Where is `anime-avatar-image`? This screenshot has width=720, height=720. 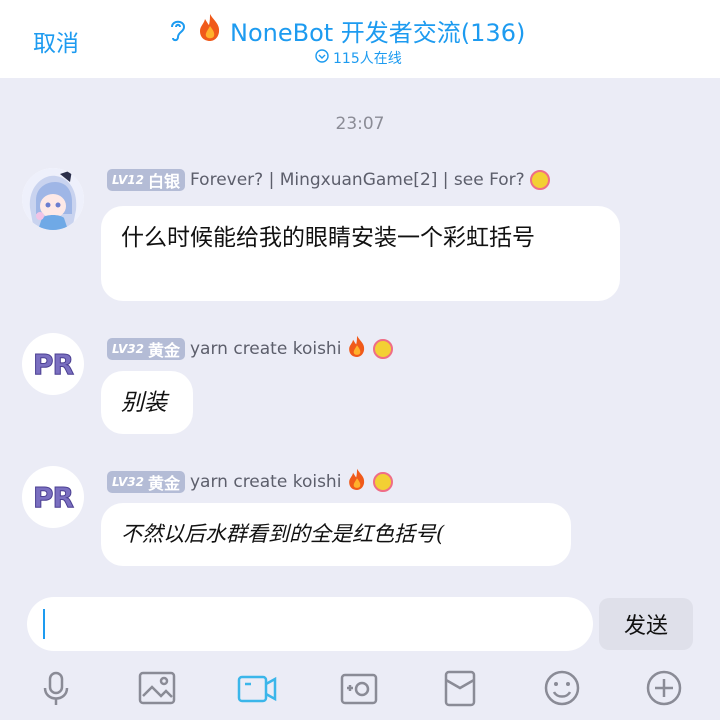 anime-avatar-image is located at coordinates (53, 199).